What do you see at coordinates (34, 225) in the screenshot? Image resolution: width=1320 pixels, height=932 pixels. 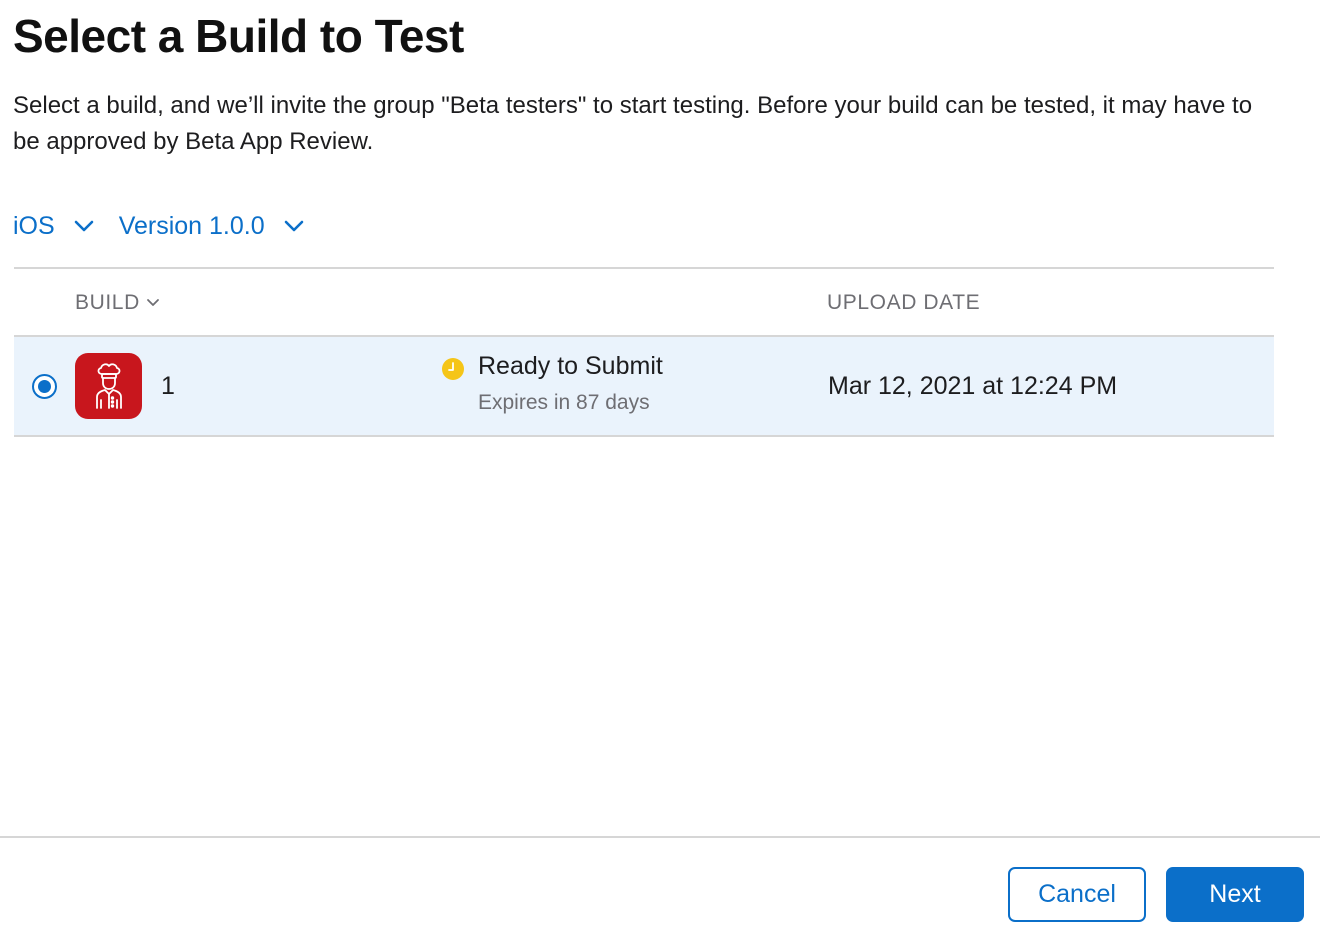 I see `platform-filter-label: iOS` at bounding box center [34, 225].